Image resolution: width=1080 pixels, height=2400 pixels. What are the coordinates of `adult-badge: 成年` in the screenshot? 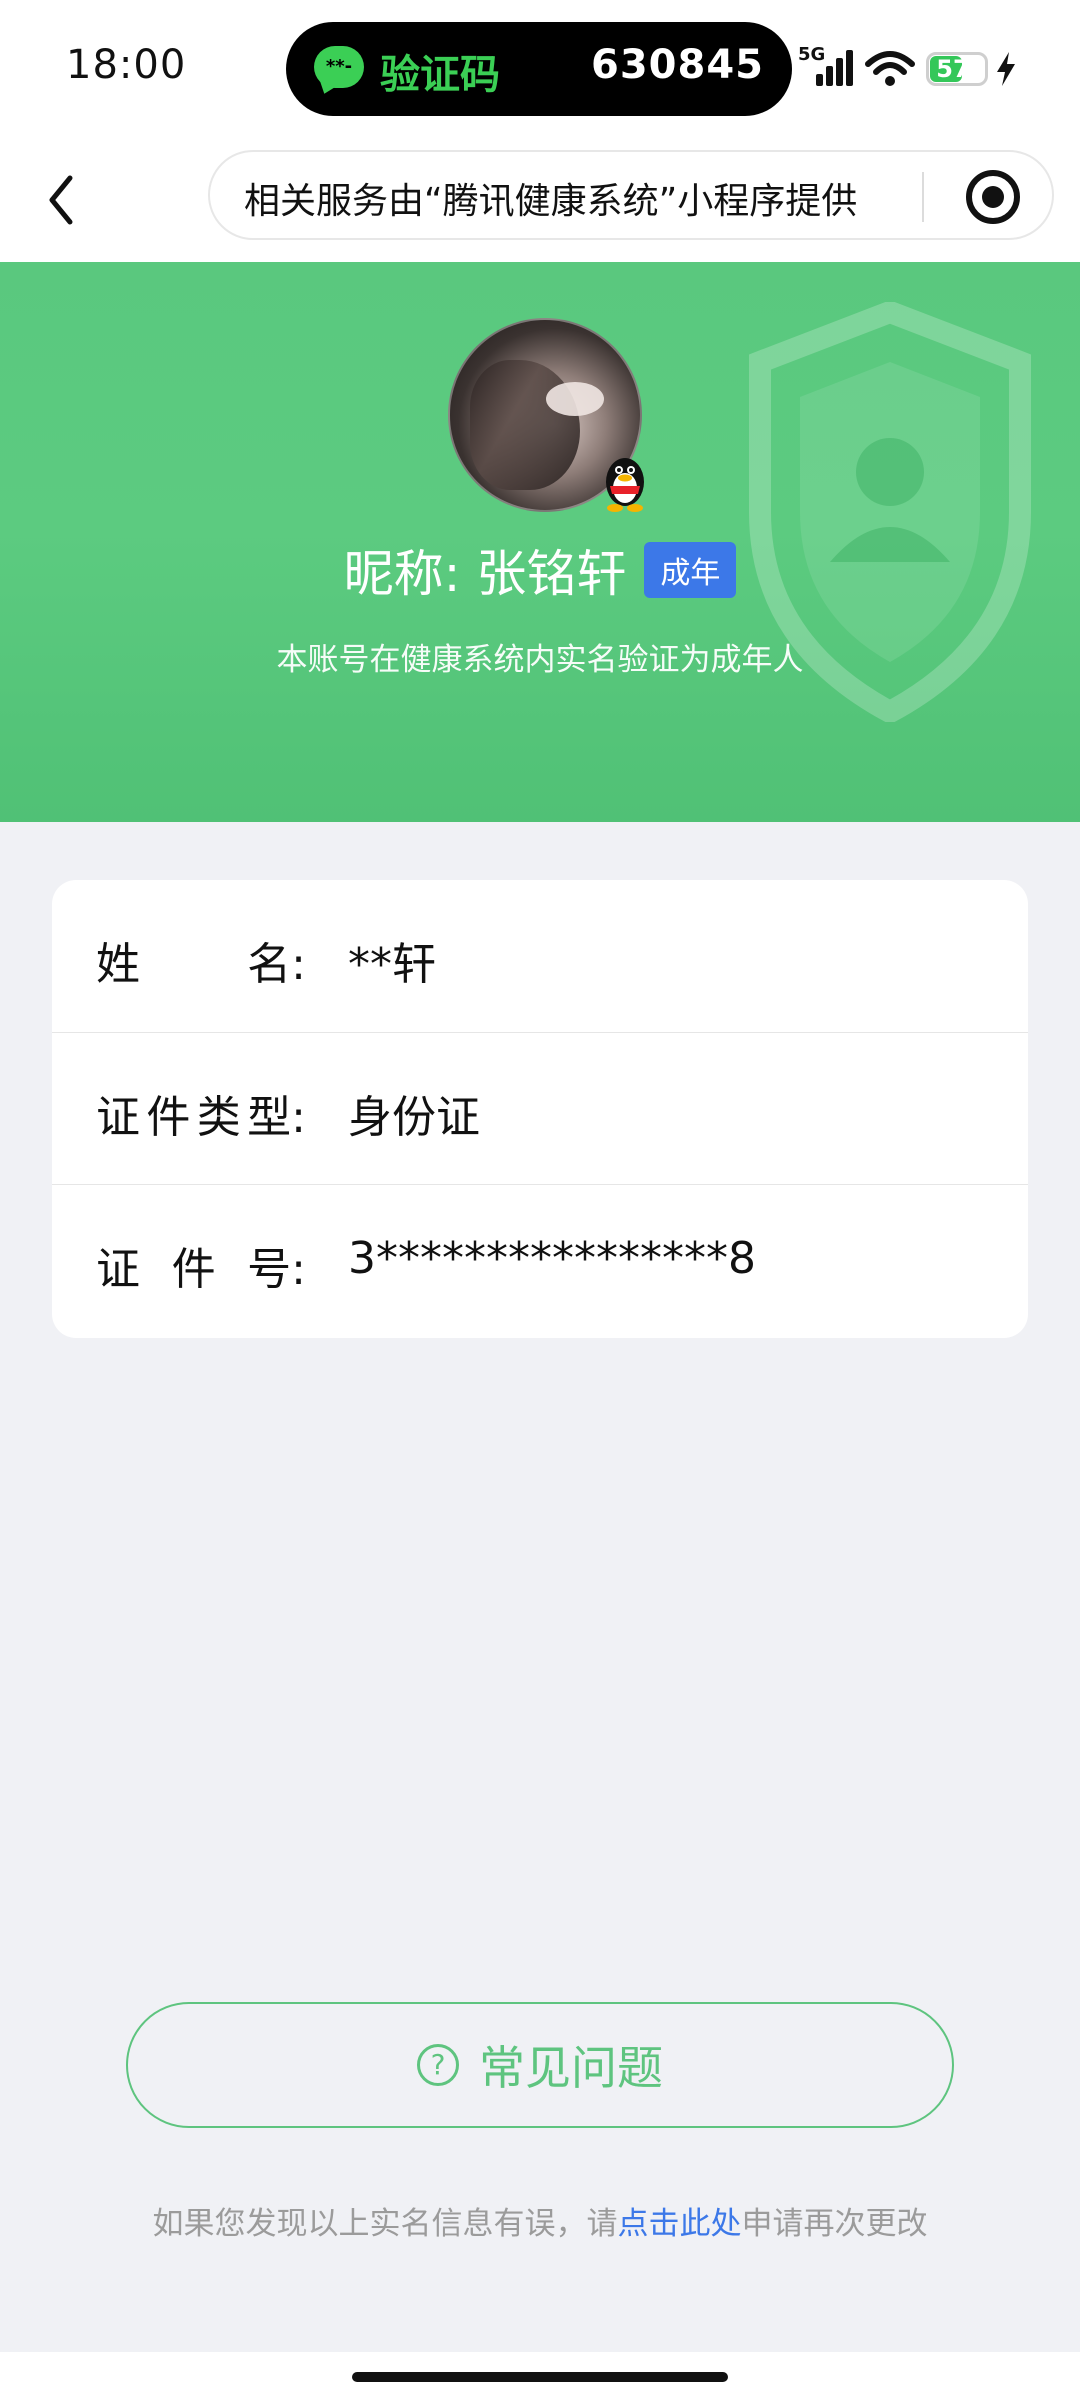 It's located at (690, 570).